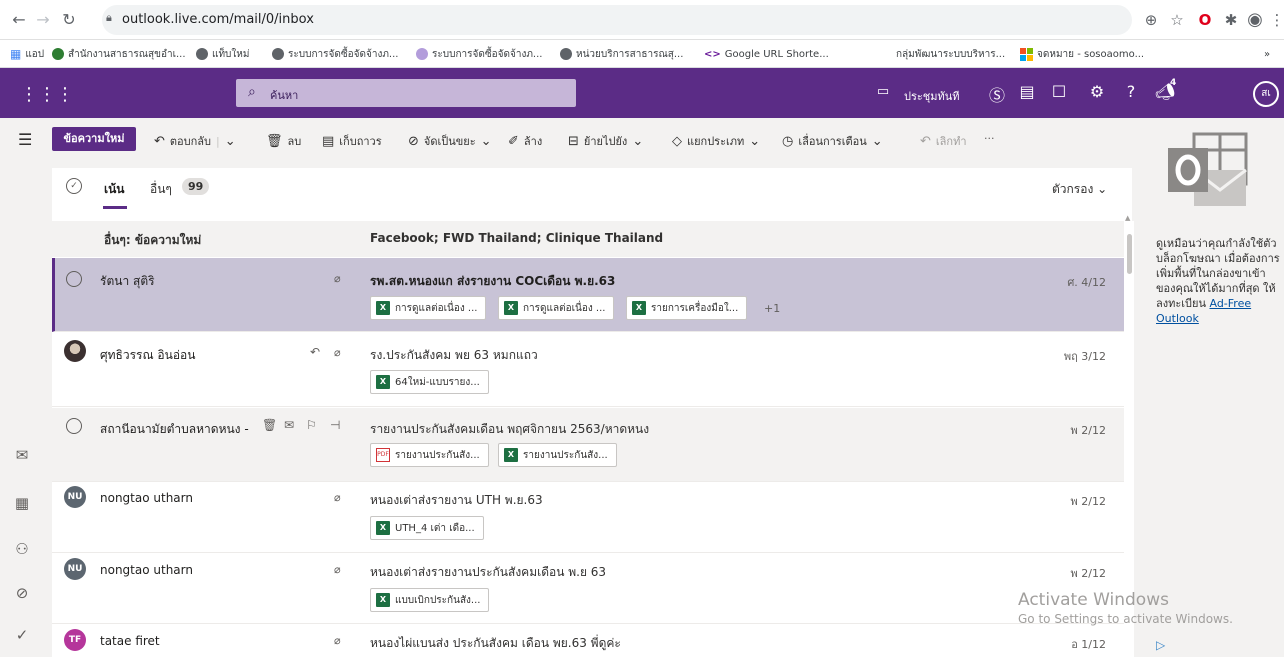  What do you see at coordinates (1267, 54) in the screenshot?
I see `bookmarks-overflow: »` at bounding box center [1267, 54].